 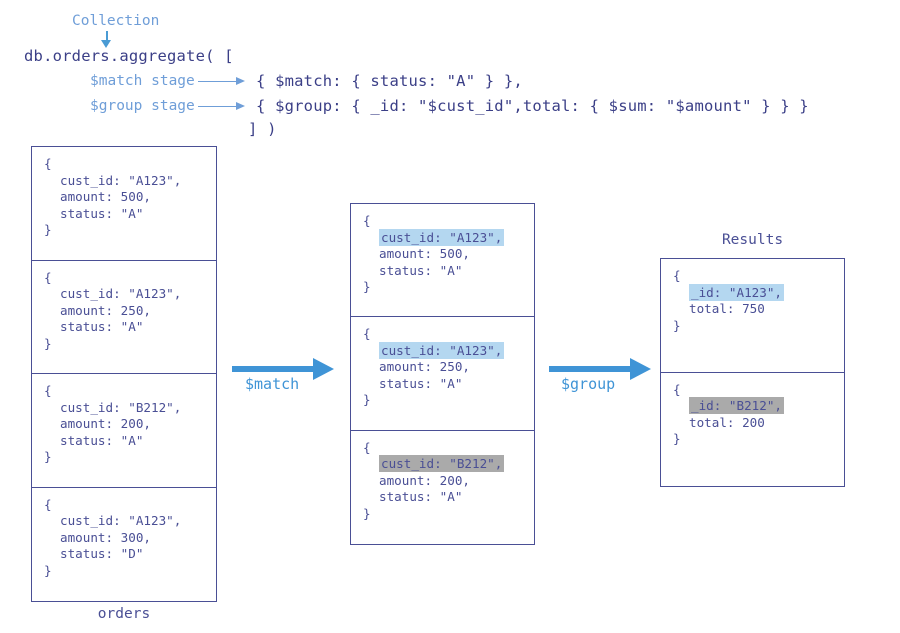 I want to click on orders-collection-caption: orders, so click(x=124, y=614).